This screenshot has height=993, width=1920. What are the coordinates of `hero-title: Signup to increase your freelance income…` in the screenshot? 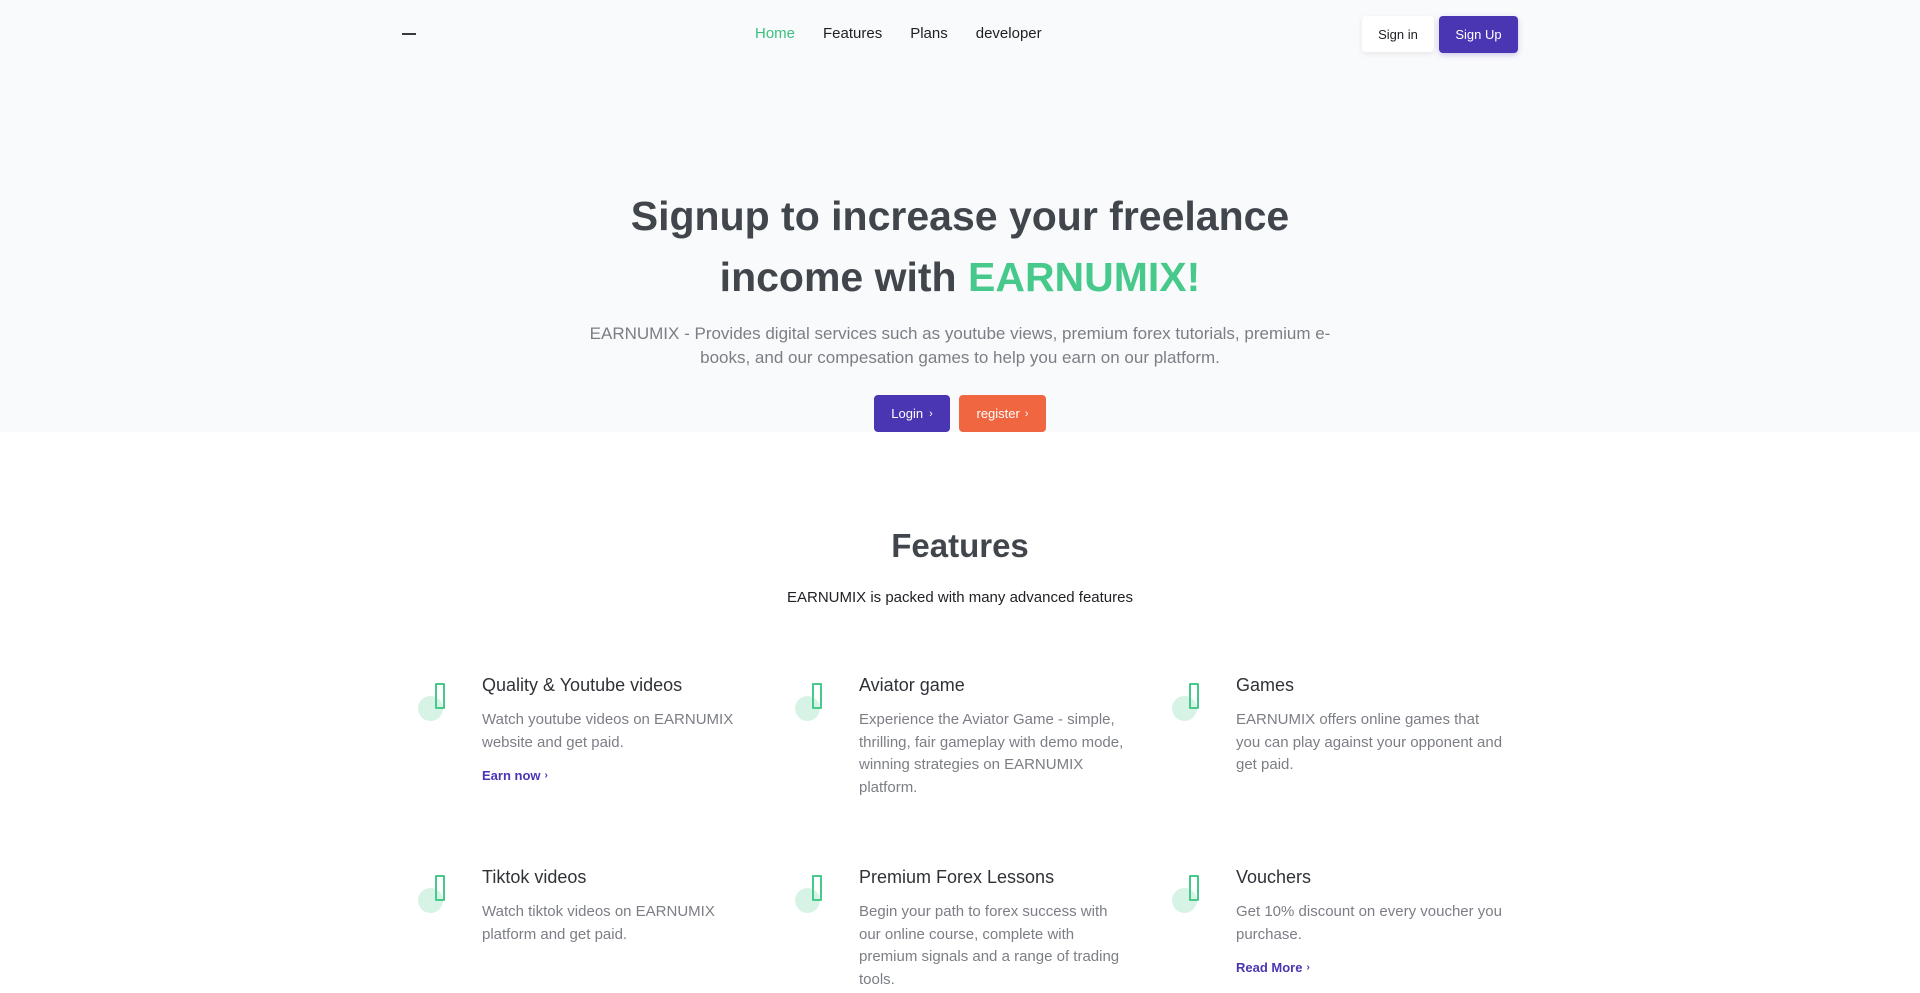 It's located at (960, 247).